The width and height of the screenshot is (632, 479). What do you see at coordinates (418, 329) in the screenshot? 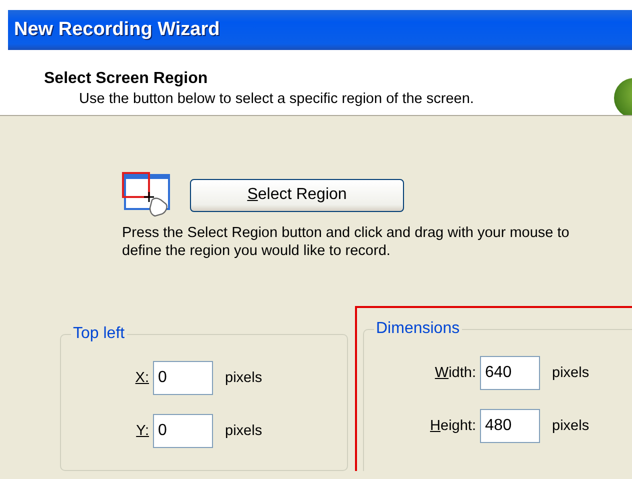
I see `group-title: Dimensions` at bounding box center [418, 329].